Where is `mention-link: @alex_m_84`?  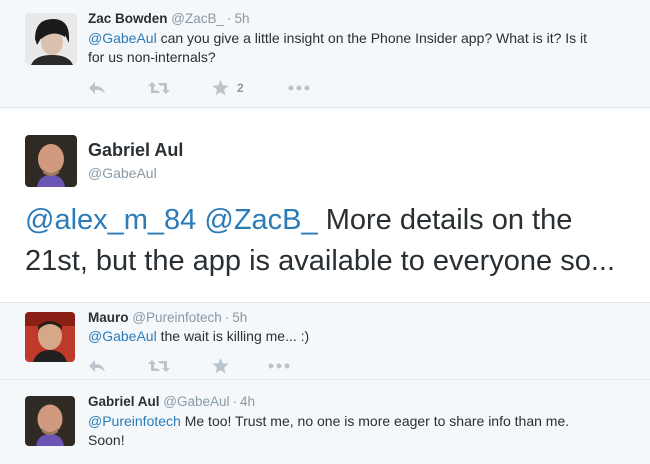 mention-link: @alex_m_84 is located at coordinates (110, 220).